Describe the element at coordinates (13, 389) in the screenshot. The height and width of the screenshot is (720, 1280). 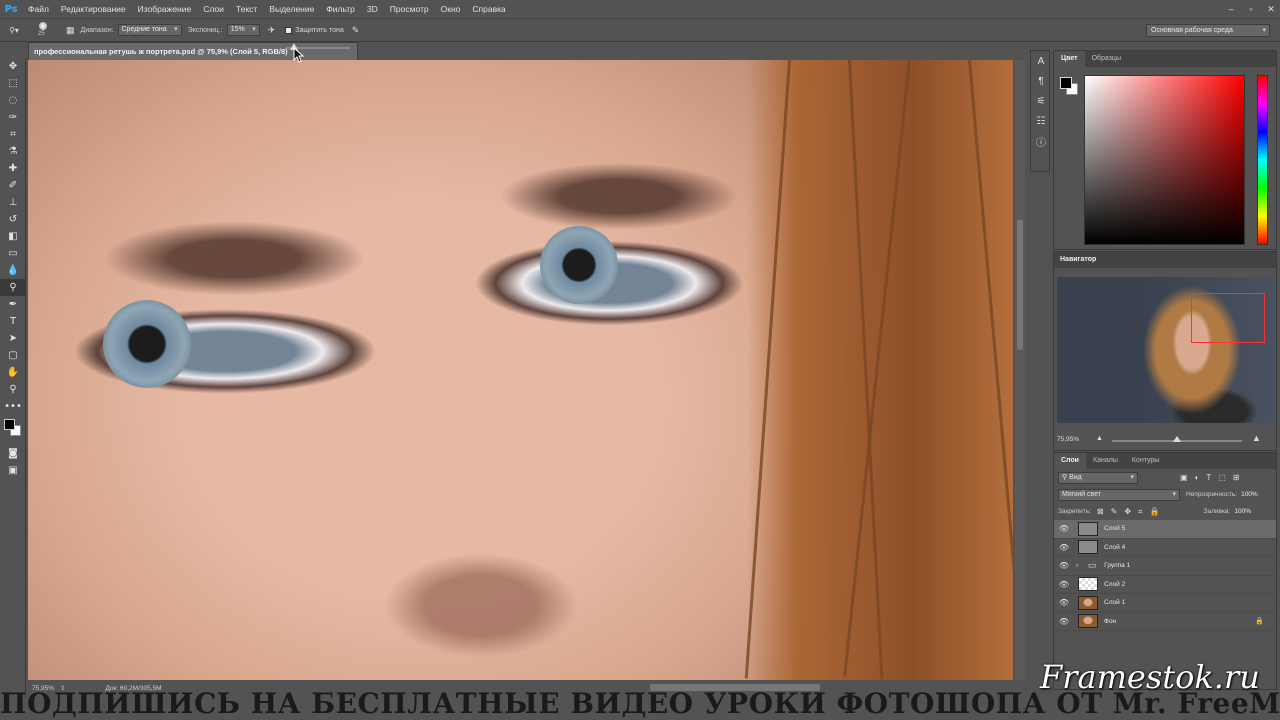
I see `zoom-tool-icon: ⚲` at that location.